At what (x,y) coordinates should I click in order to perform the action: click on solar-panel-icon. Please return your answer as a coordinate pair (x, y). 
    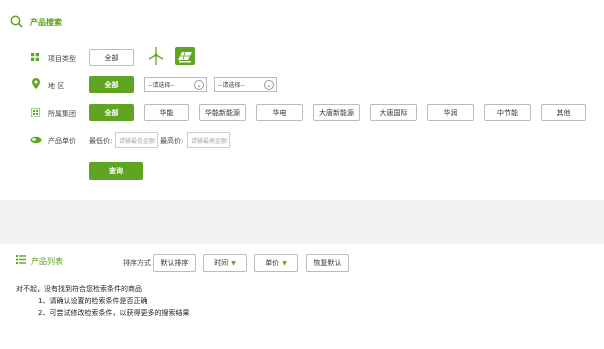
    Looking at the image, I should click on (185, 56).